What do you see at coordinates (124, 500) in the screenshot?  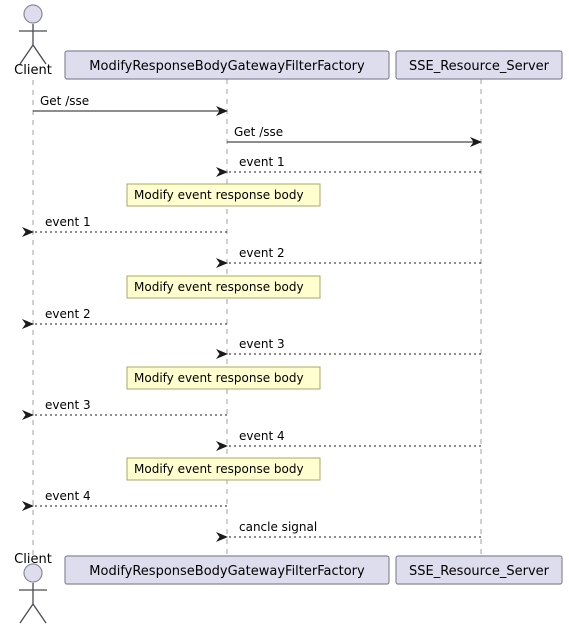 I see `message-10: event 4` at bounding box center [124, 500].